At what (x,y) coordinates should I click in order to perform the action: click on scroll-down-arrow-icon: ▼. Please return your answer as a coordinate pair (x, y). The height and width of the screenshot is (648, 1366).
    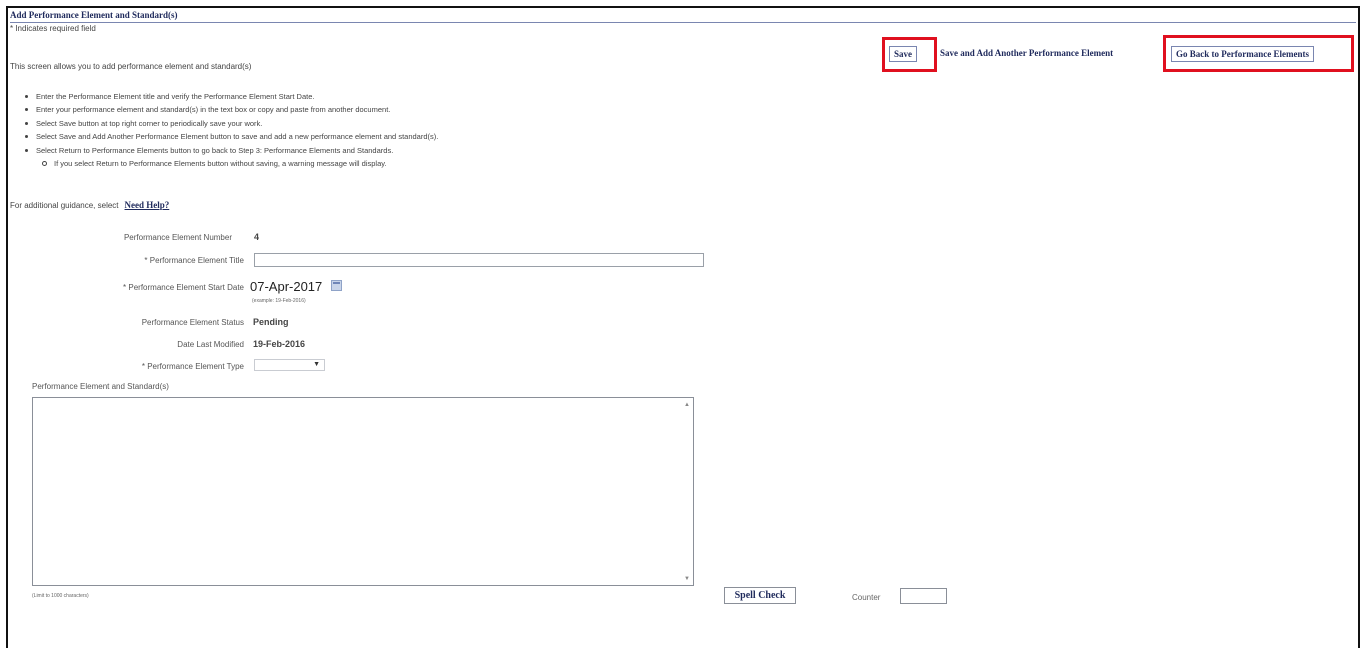
    Looking at the image, I should click on (687, 579).